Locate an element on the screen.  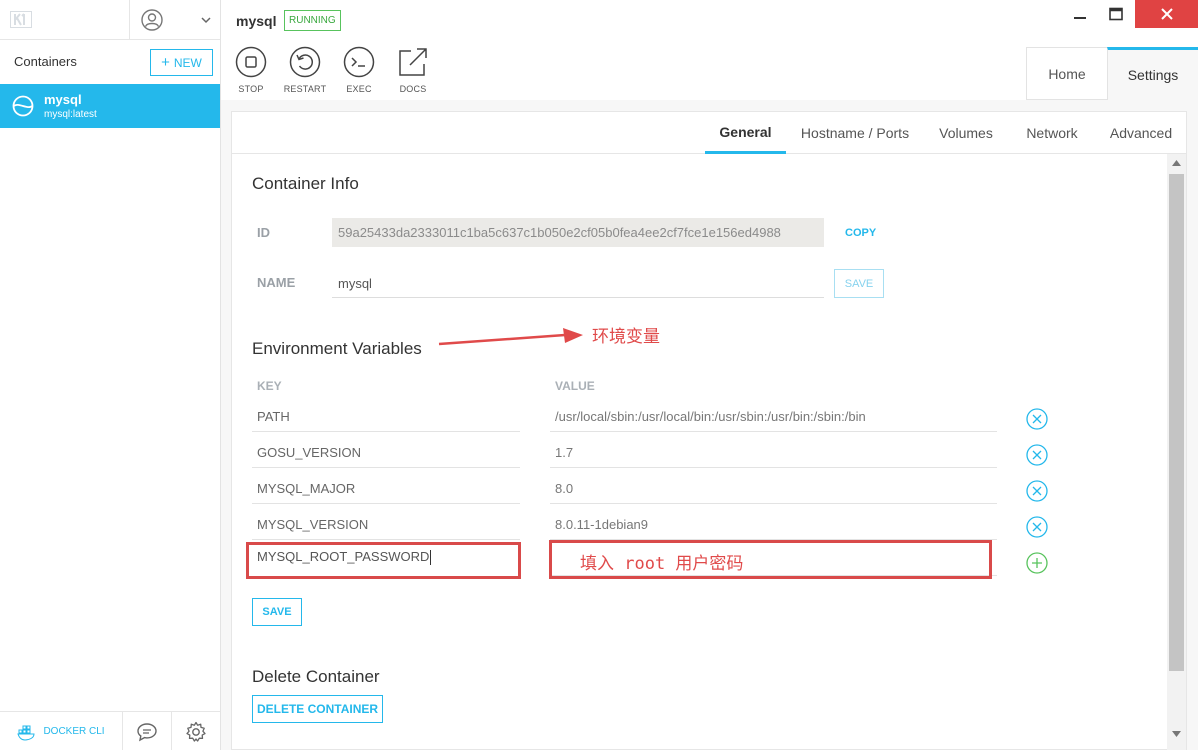
chat-bubble-icon is located at coordinates (147, 731).